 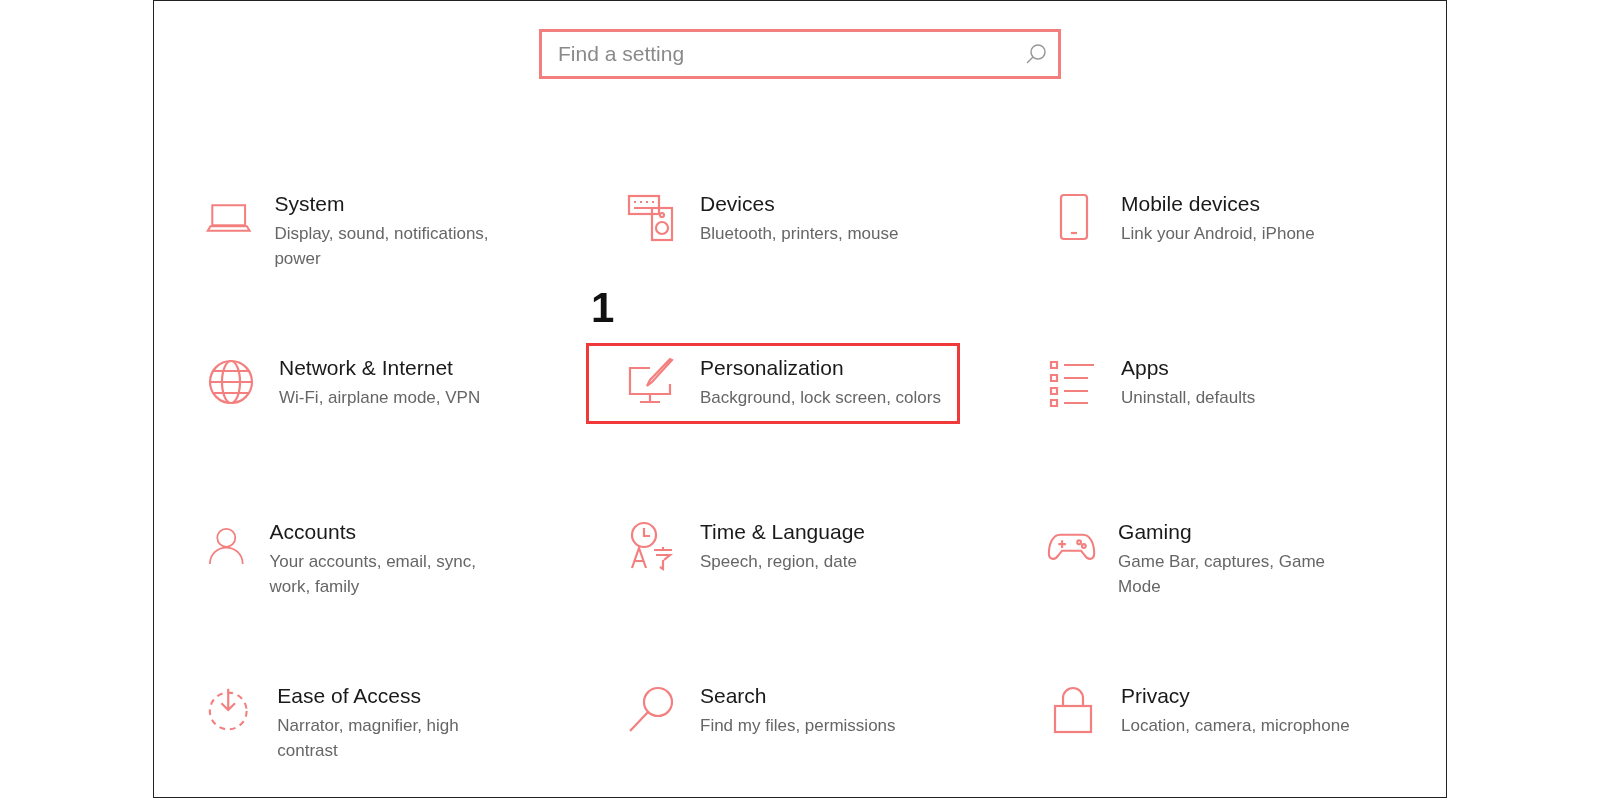 What do you see at coordinates (396, 696) in the screenshot?
I see `category-title: Ease of Access` at bounding box center [396, 696].